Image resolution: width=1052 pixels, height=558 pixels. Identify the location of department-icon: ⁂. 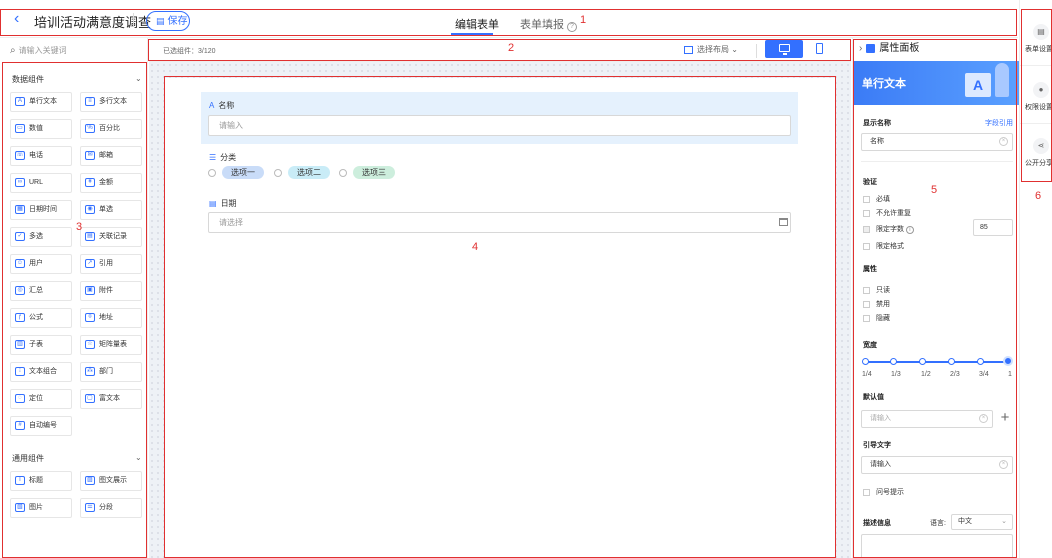
(90, 371).